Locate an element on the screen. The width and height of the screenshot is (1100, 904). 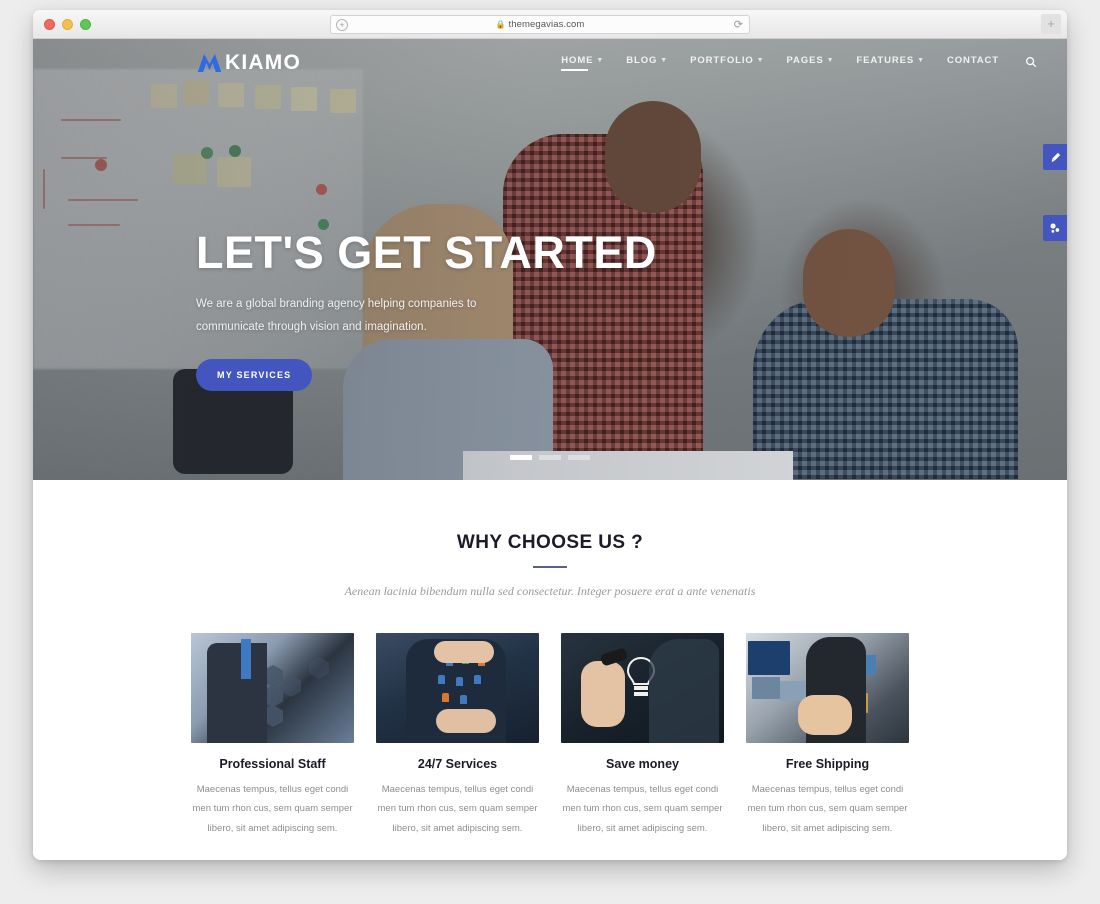
card-title: 24/7 Services is located at coordinates (457, 764).